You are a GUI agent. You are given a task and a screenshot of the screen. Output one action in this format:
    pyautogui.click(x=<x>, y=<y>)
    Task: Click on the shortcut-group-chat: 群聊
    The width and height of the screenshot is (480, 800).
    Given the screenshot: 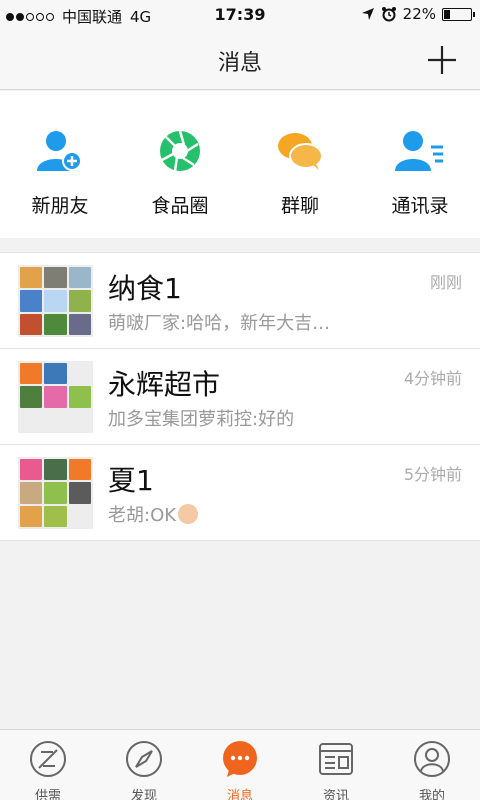 What is the action you would take?
    pyautogui.click(x=300, y=164)
    